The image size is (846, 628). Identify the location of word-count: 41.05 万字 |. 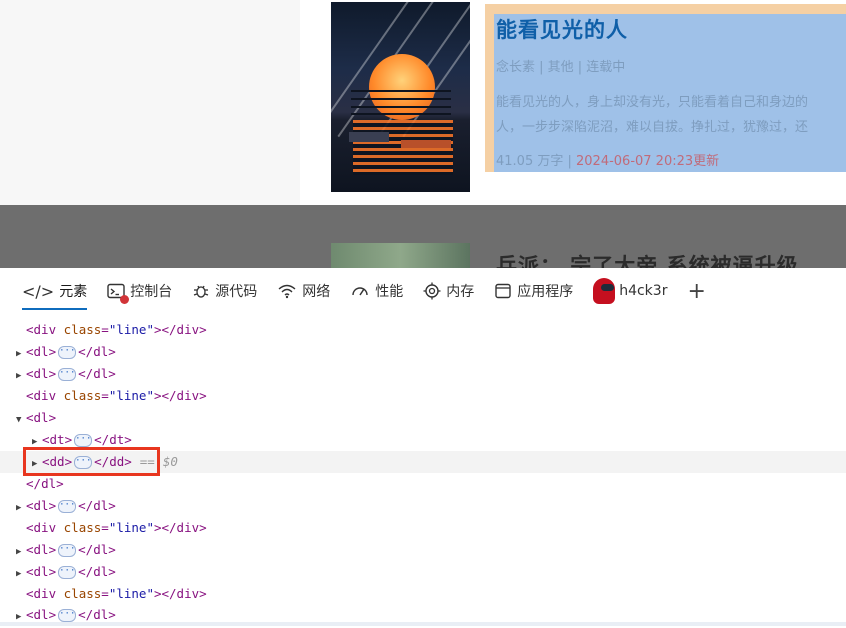
(536, 161).